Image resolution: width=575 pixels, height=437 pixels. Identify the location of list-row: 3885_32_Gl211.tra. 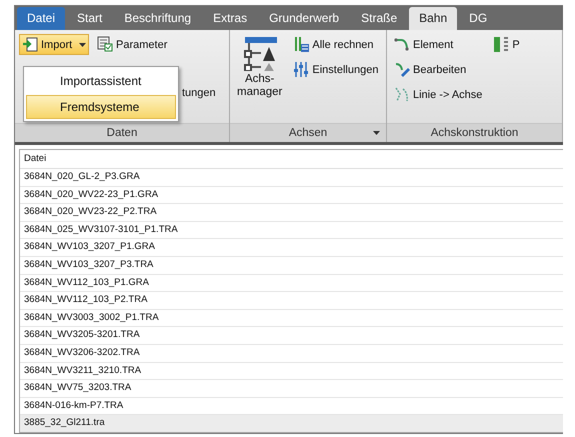
(291, 423).